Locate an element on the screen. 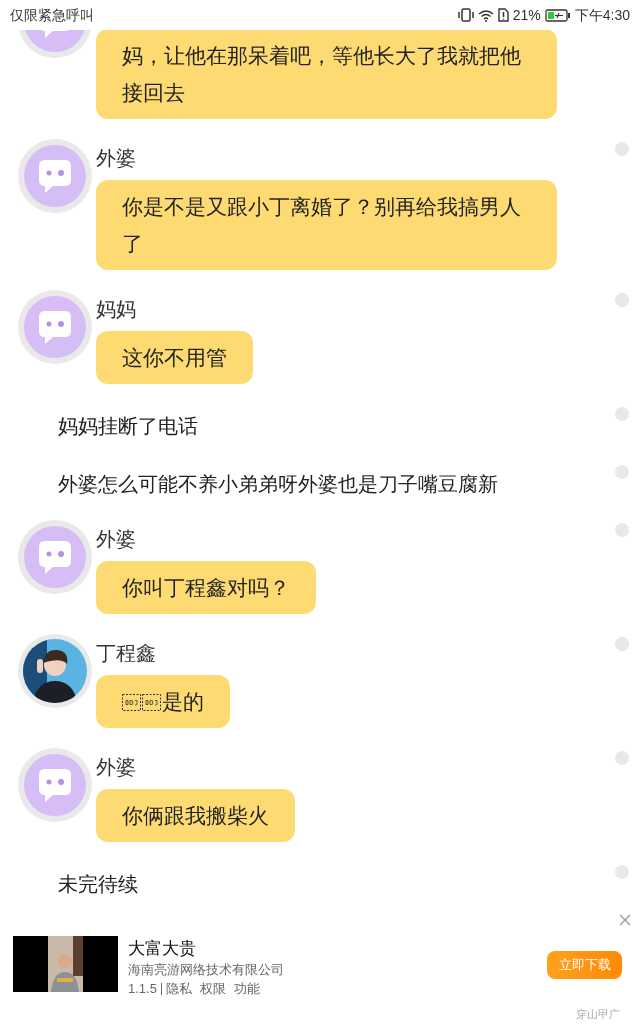 The height and width of the screenshot is (1024, 640). version-text: 1.1.5 is located at coordinates (142, 989).